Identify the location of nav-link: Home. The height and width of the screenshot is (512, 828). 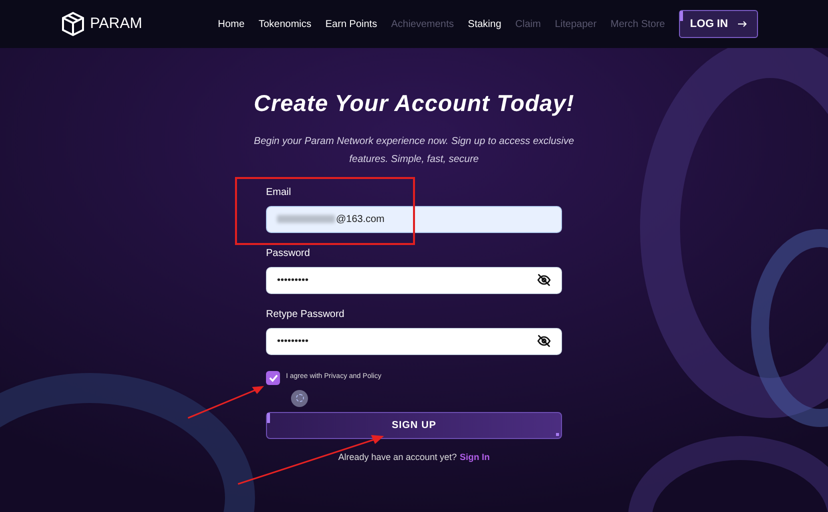
(231, 24).